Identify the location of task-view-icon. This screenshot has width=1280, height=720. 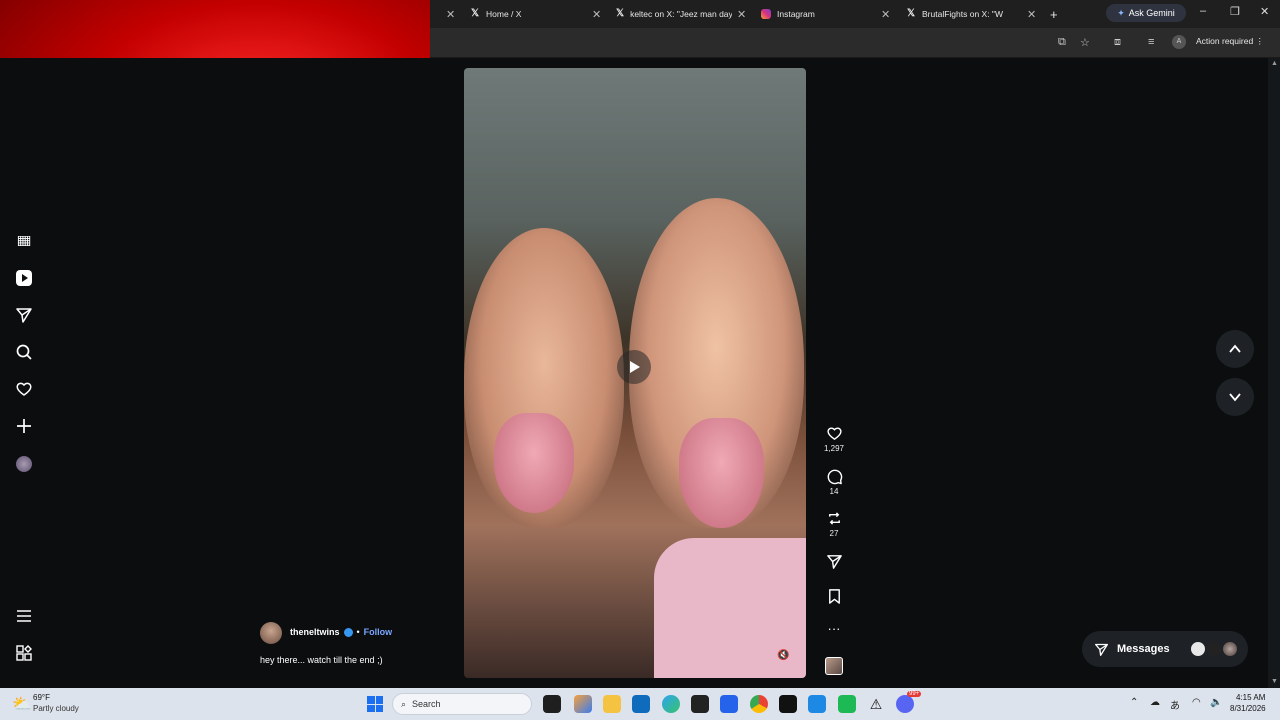
(552, 704).